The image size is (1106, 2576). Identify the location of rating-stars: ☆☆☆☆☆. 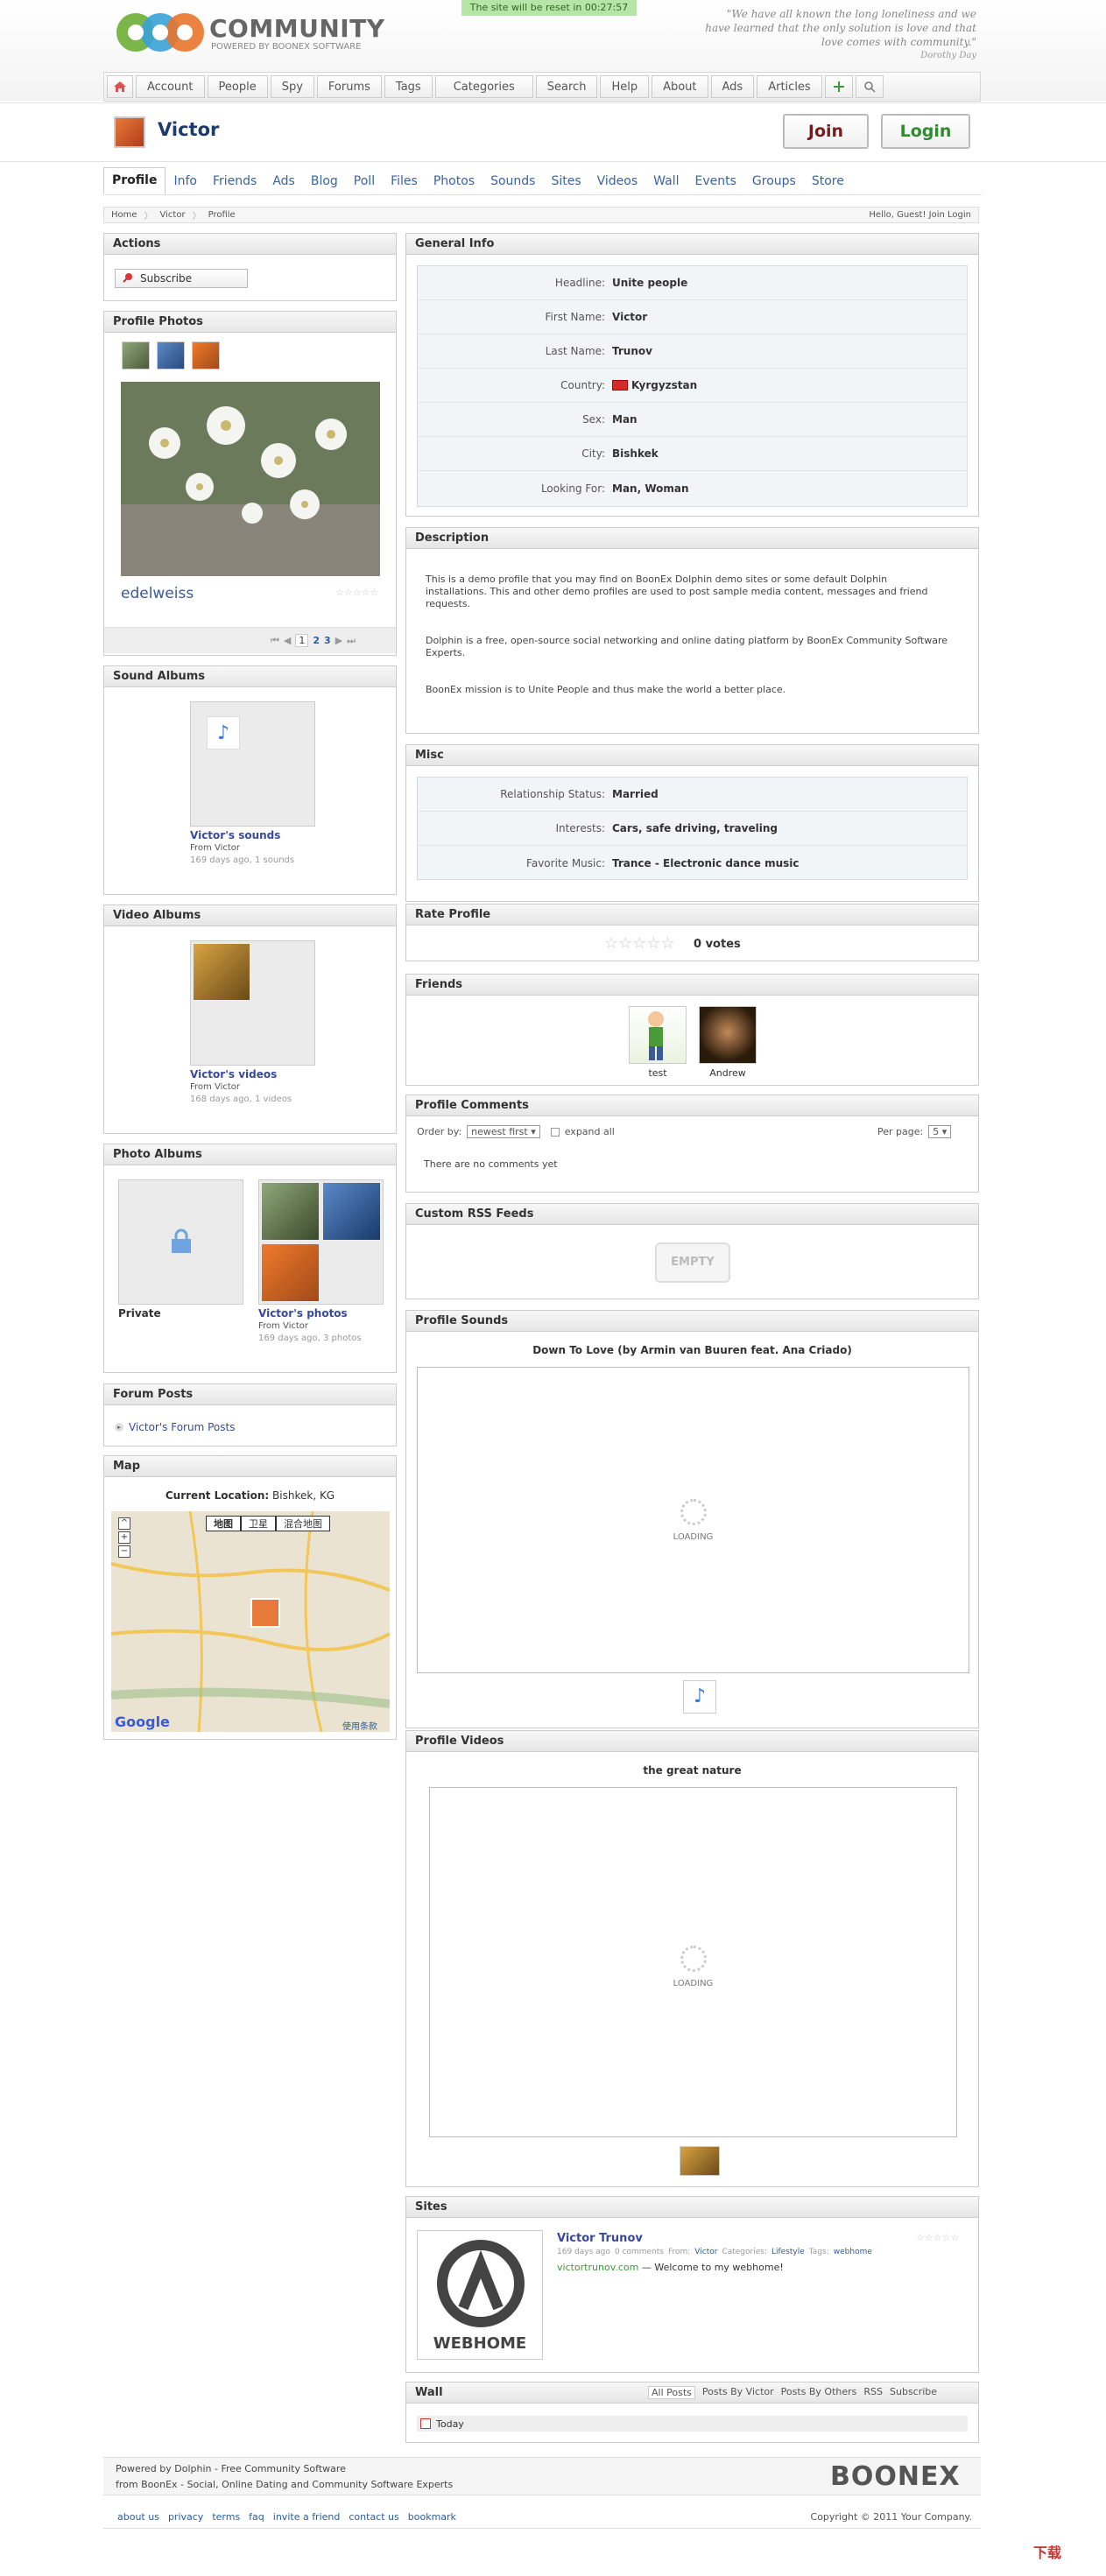
(639, 943).